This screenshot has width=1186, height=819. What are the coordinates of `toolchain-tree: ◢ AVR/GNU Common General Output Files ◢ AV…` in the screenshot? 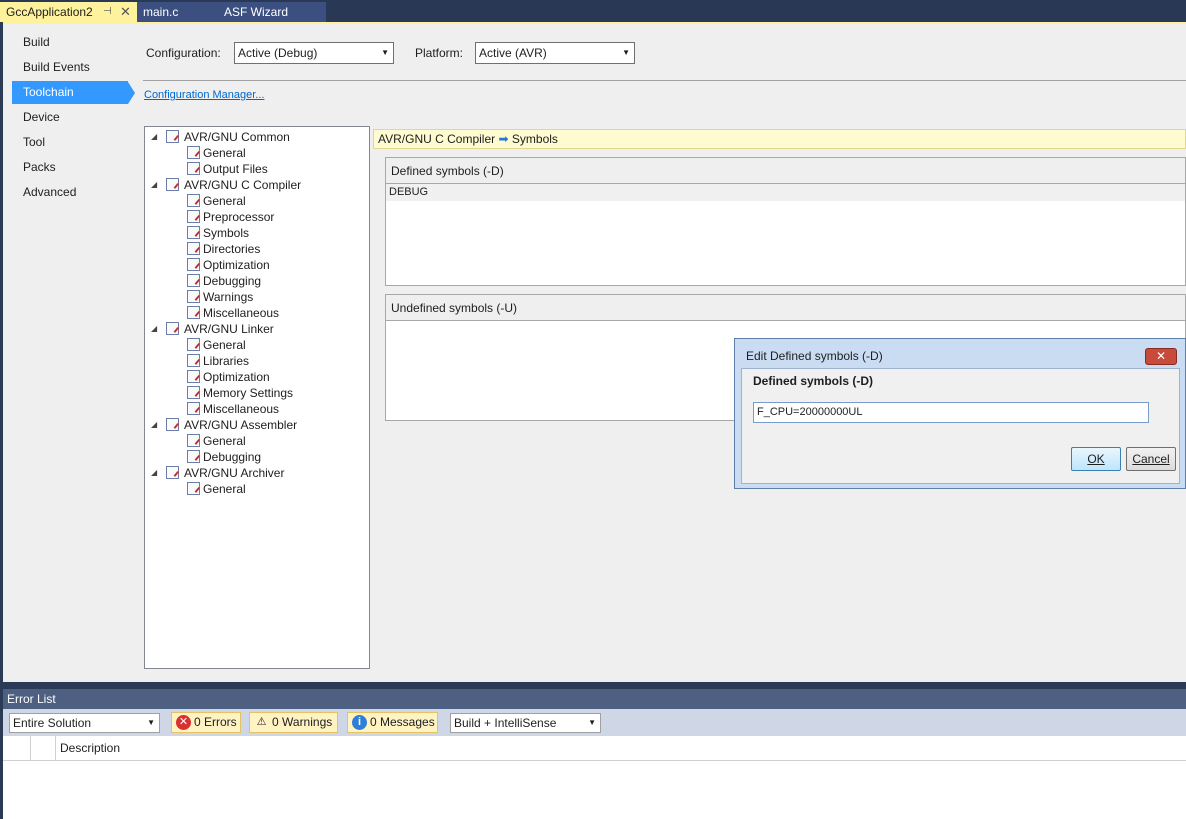 It's located at (257, 397).